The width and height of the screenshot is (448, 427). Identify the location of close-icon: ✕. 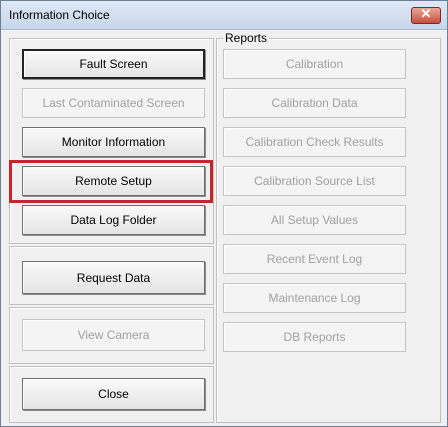
(426, 13).